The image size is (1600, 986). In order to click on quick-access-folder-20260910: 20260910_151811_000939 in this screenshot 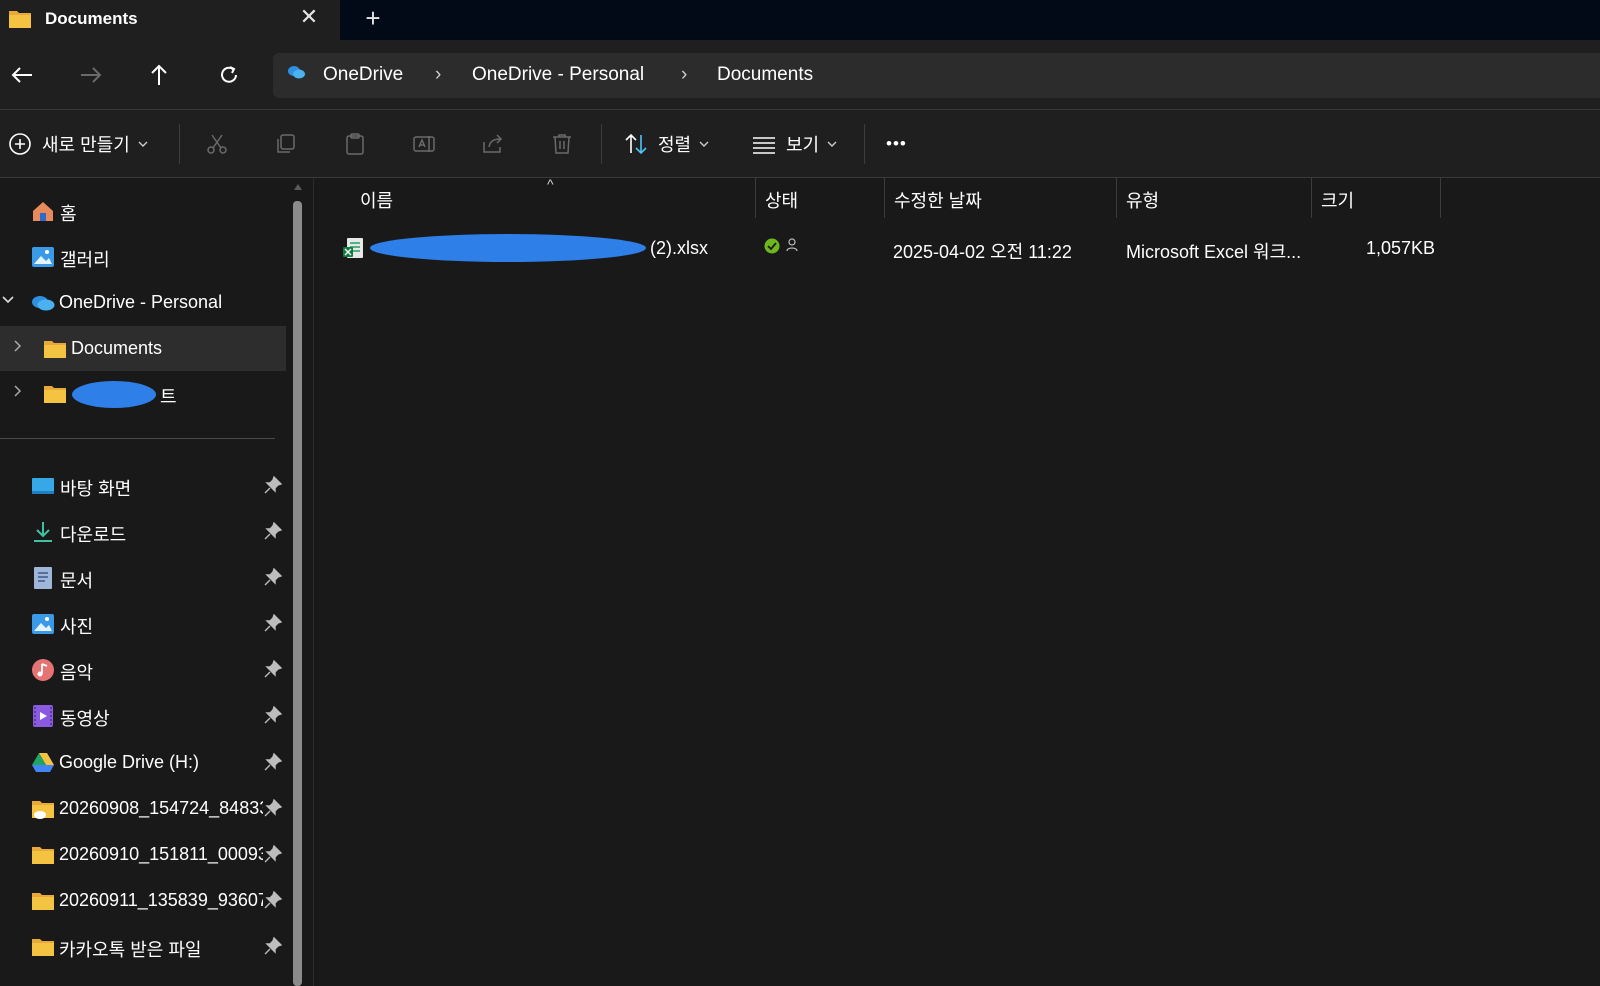, I will do `click(143, 854)`.